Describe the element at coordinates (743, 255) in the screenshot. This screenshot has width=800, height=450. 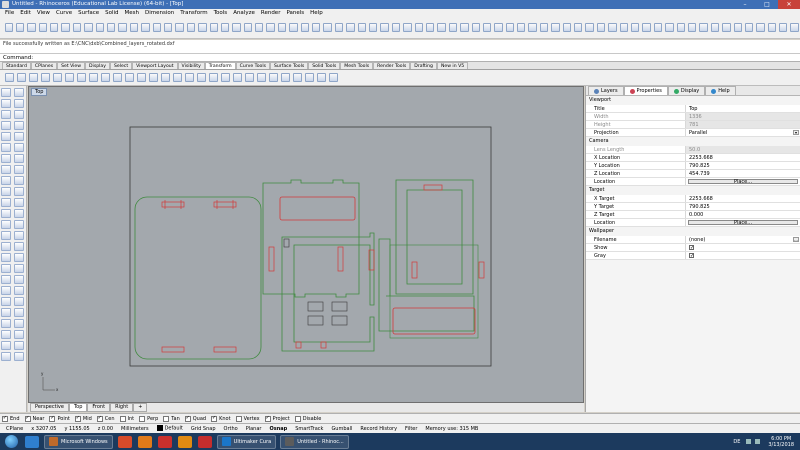
I see `property-checkbox: ✓` at that location.